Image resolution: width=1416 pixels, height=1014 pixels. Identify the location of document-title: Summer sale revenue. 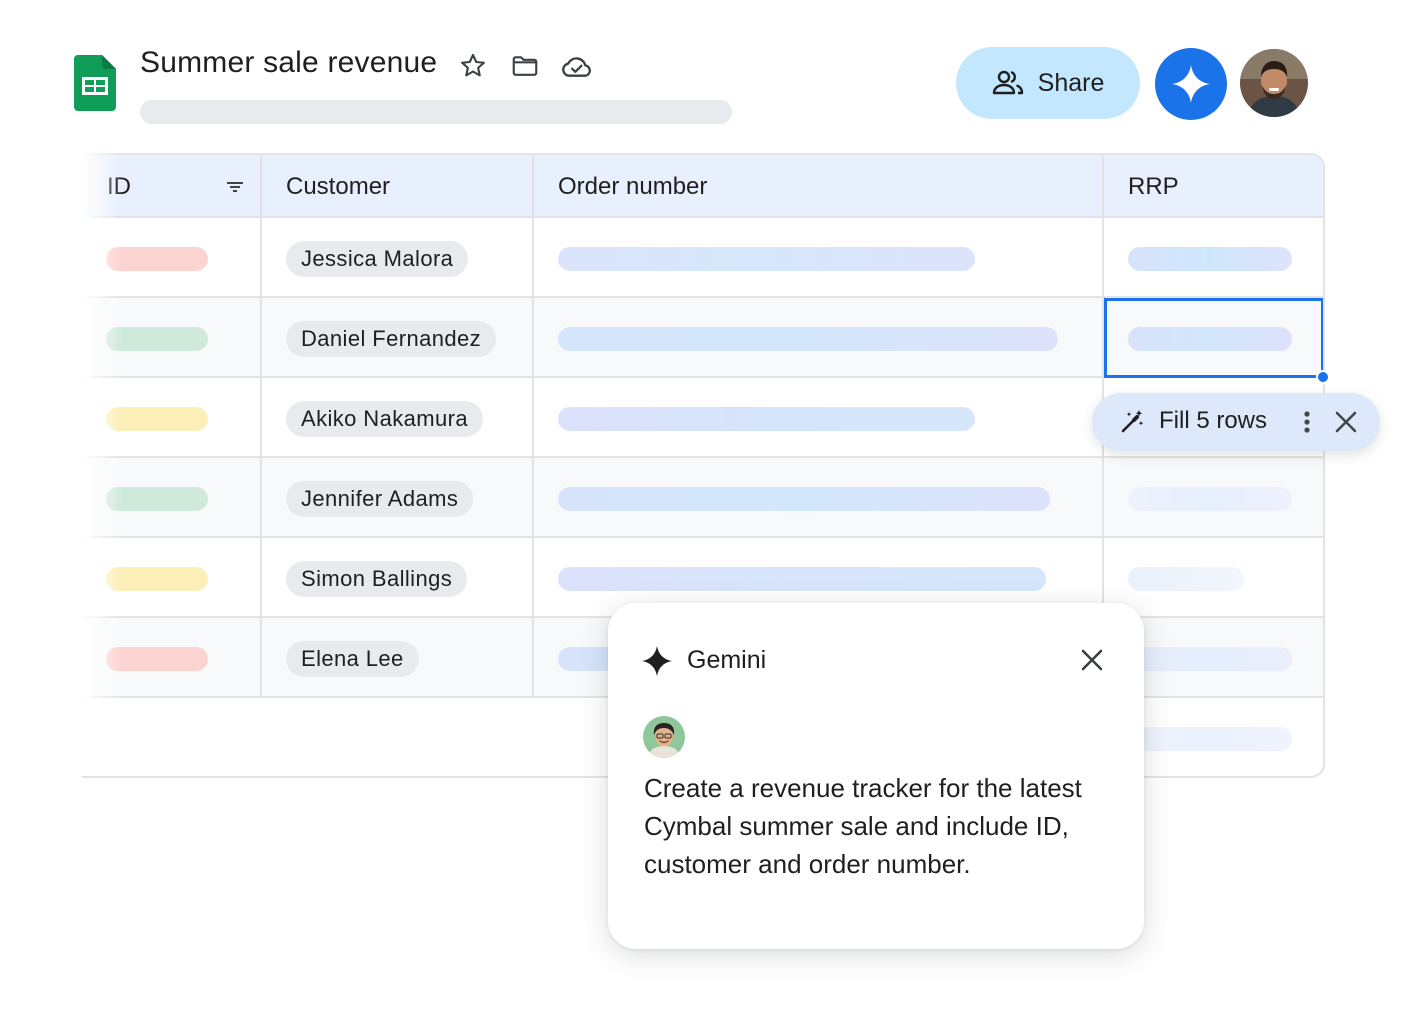
(288, 63).